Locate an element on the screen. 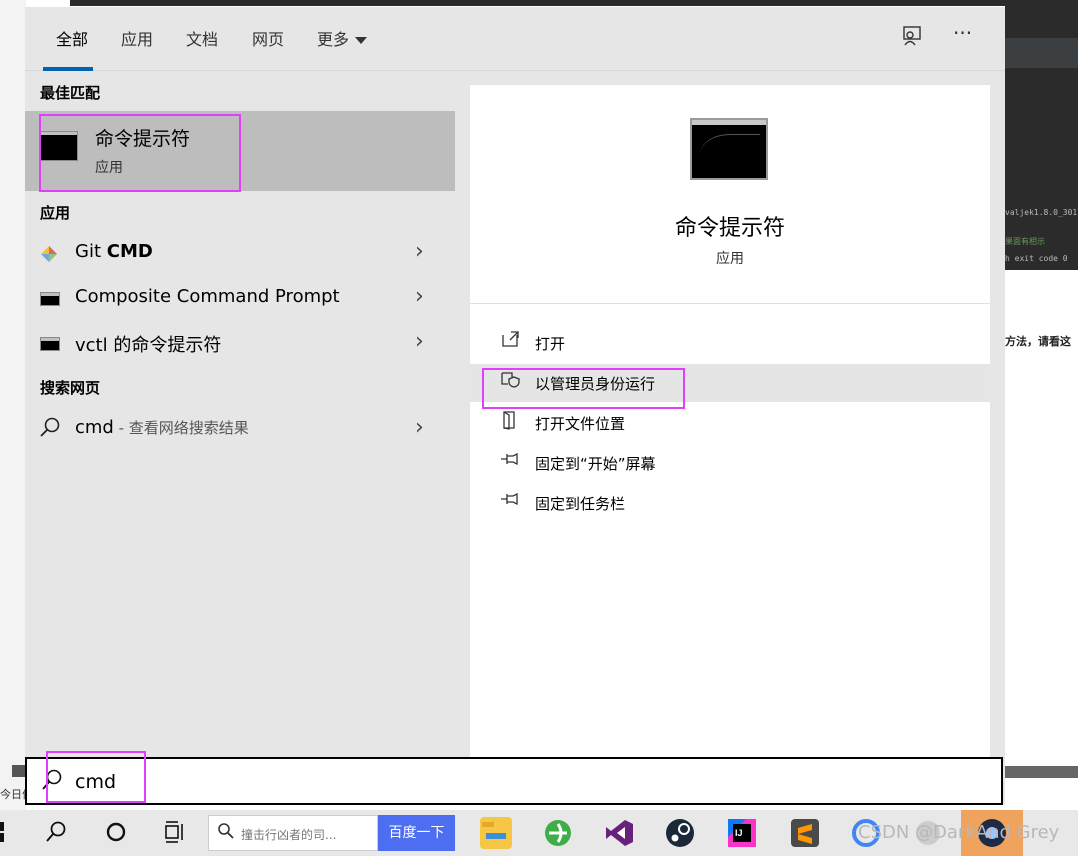  background-article-text: 方法，请看这 is located at coordinates (1038, 341).